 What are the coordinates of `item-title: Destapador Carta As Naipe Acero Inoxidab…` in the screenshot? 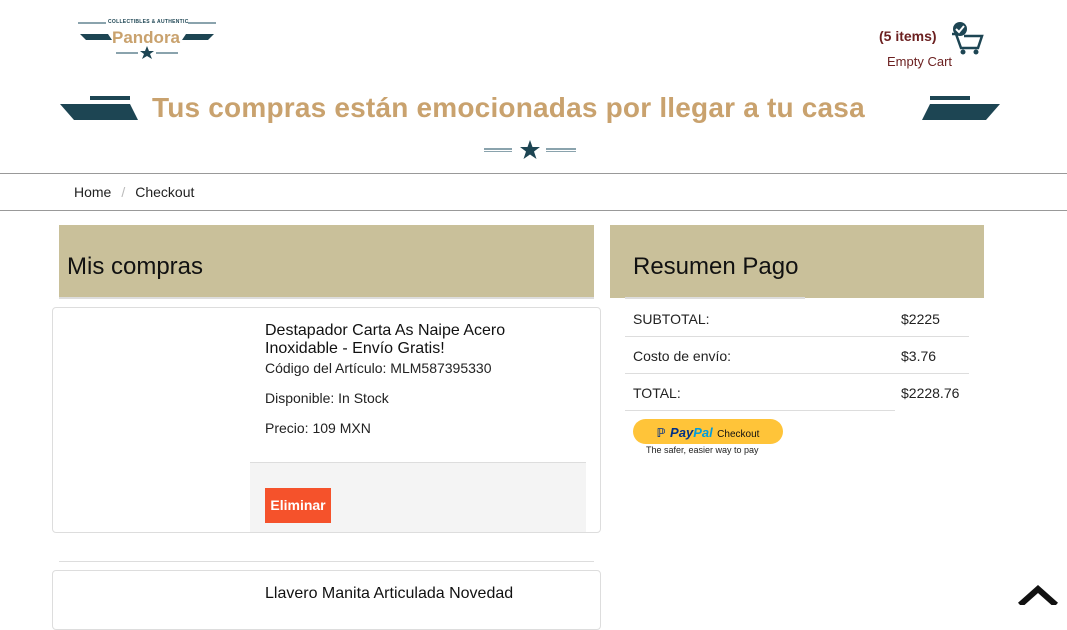 It's located at (415, 340).